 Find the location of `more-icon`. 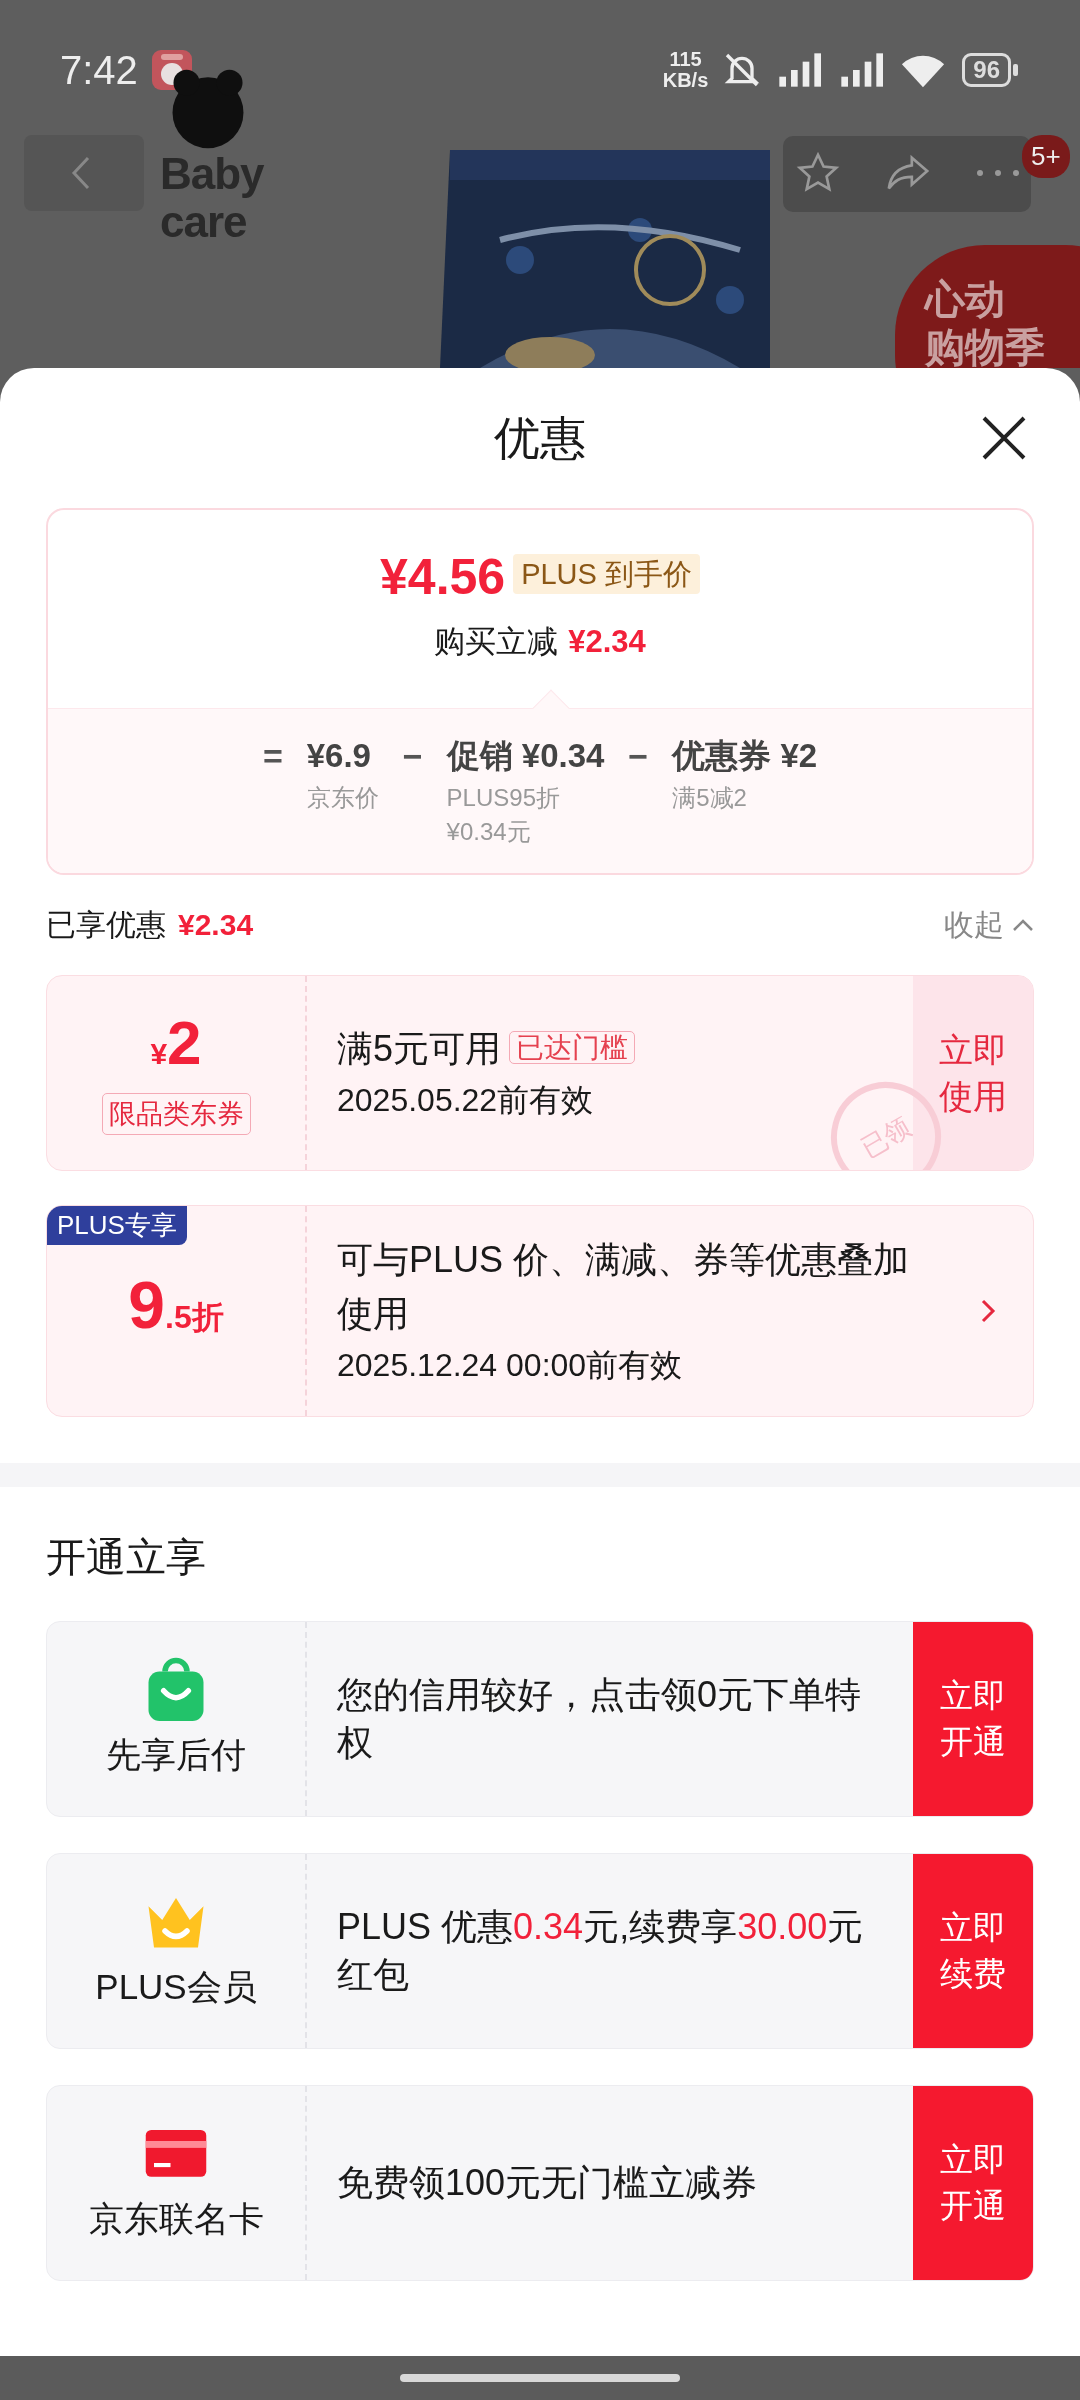

more-icon is located at coordinates (998, 173).